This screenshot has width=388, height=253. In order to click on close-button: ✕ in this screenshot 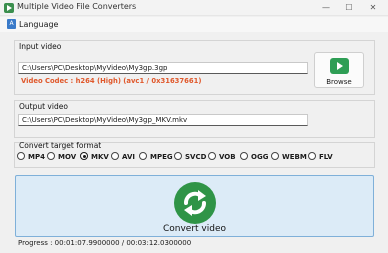, I will do `click(373, 8)`.